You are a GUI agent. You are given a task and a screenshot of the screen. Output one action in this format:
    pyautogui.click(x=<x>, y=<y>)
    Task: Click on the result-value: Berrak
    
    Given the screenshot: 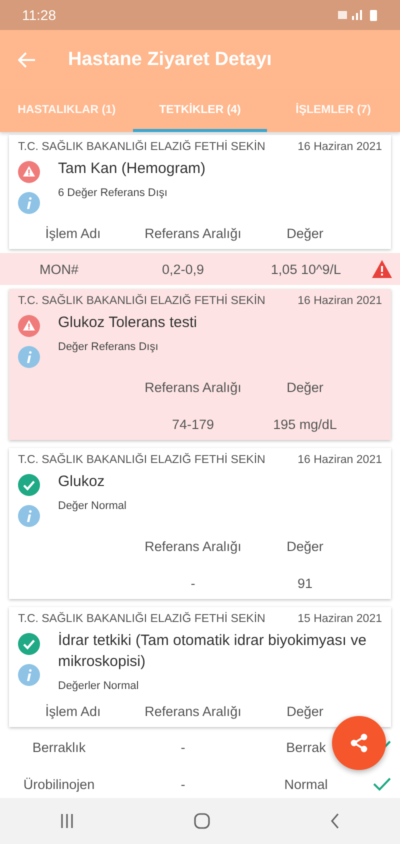 What is the action you would take?
    pyautogui.click(x=306, y=747)
    